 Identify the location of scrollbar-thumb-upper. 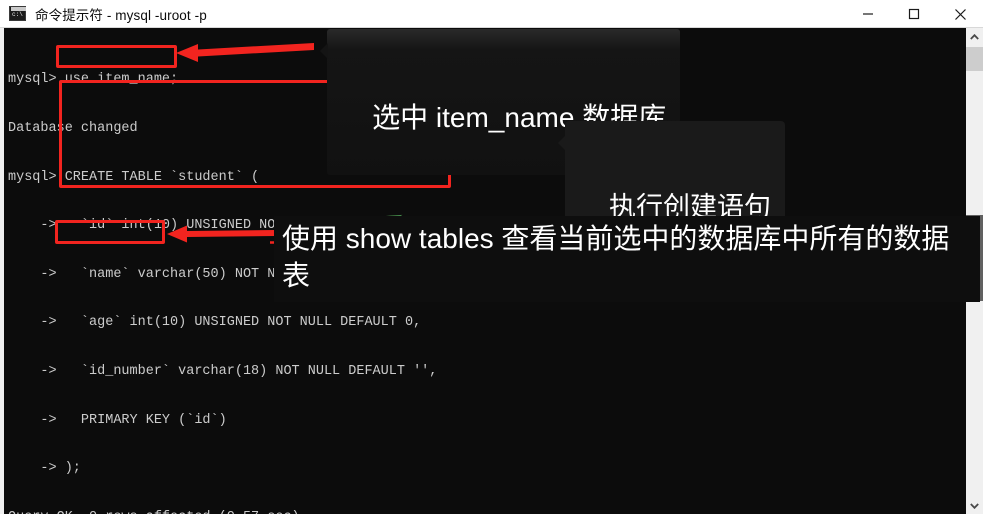
(974, 59).